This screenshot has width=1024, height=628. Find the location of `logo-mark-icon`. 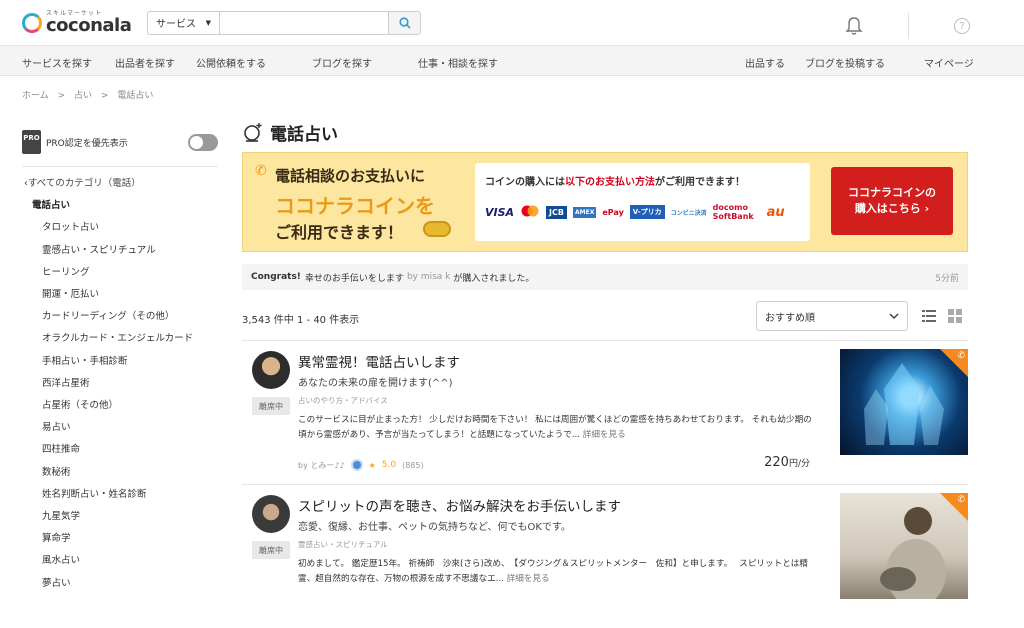

logo-mark-icon is located at coordinates (32, 22).